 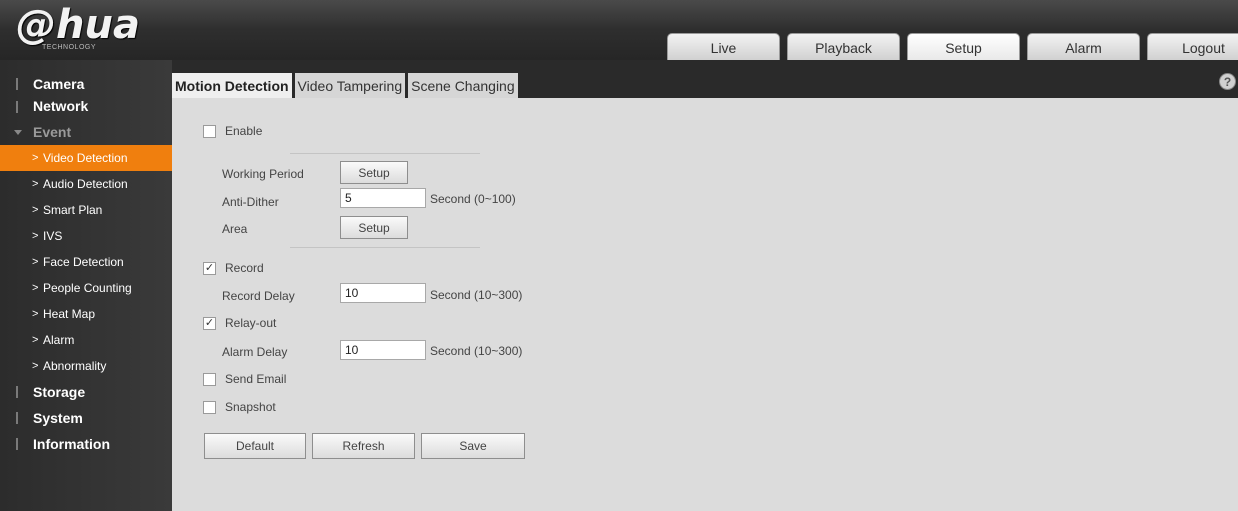 What do you see at coordinates (209, 407) in the screenshot?
I see `snapshot-checkbox` at bounding box center [209, 407].